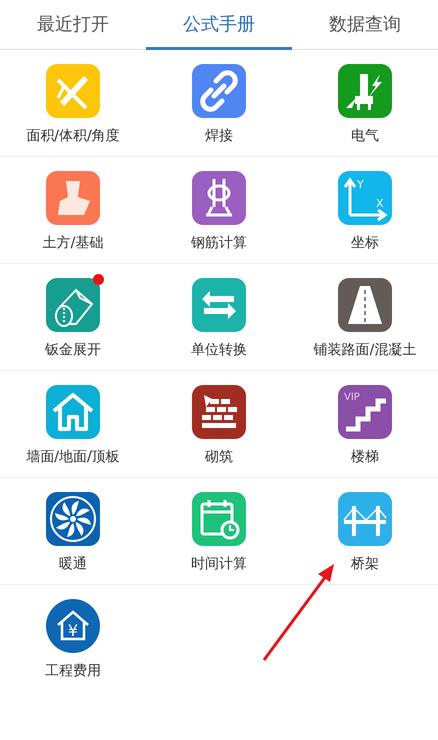 The height and width of the screenshot is (740, 438). Describe the element at coordinates (365, 564) in the screenshot. I see `item-label: 桥架` at that location.